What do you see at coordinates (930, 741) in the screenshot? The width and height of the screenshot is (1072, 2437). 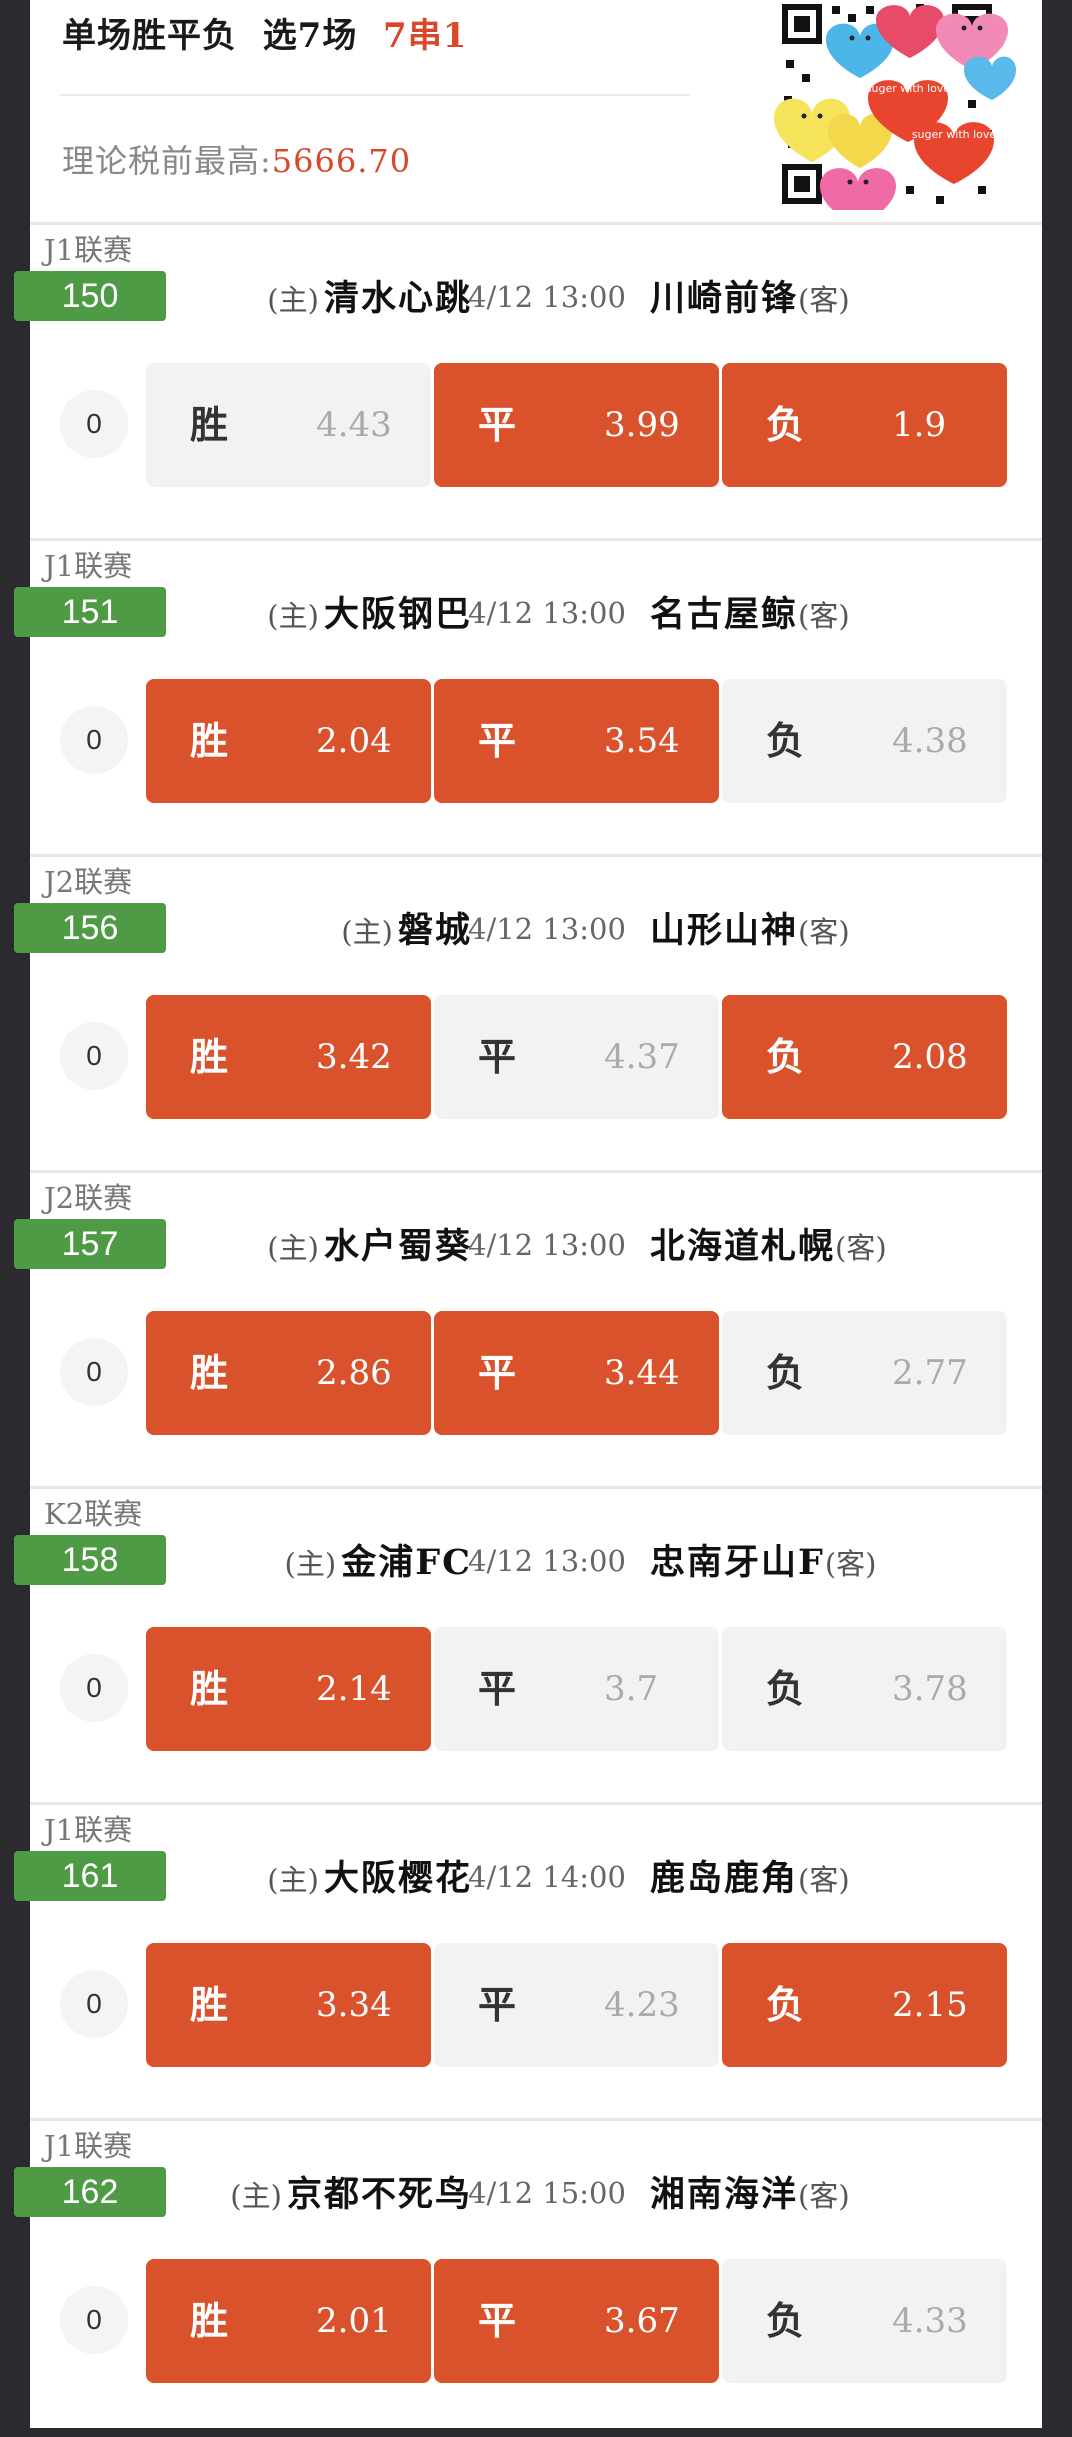 I see `option-odds: 4.38` at bounding box center [930, 741].